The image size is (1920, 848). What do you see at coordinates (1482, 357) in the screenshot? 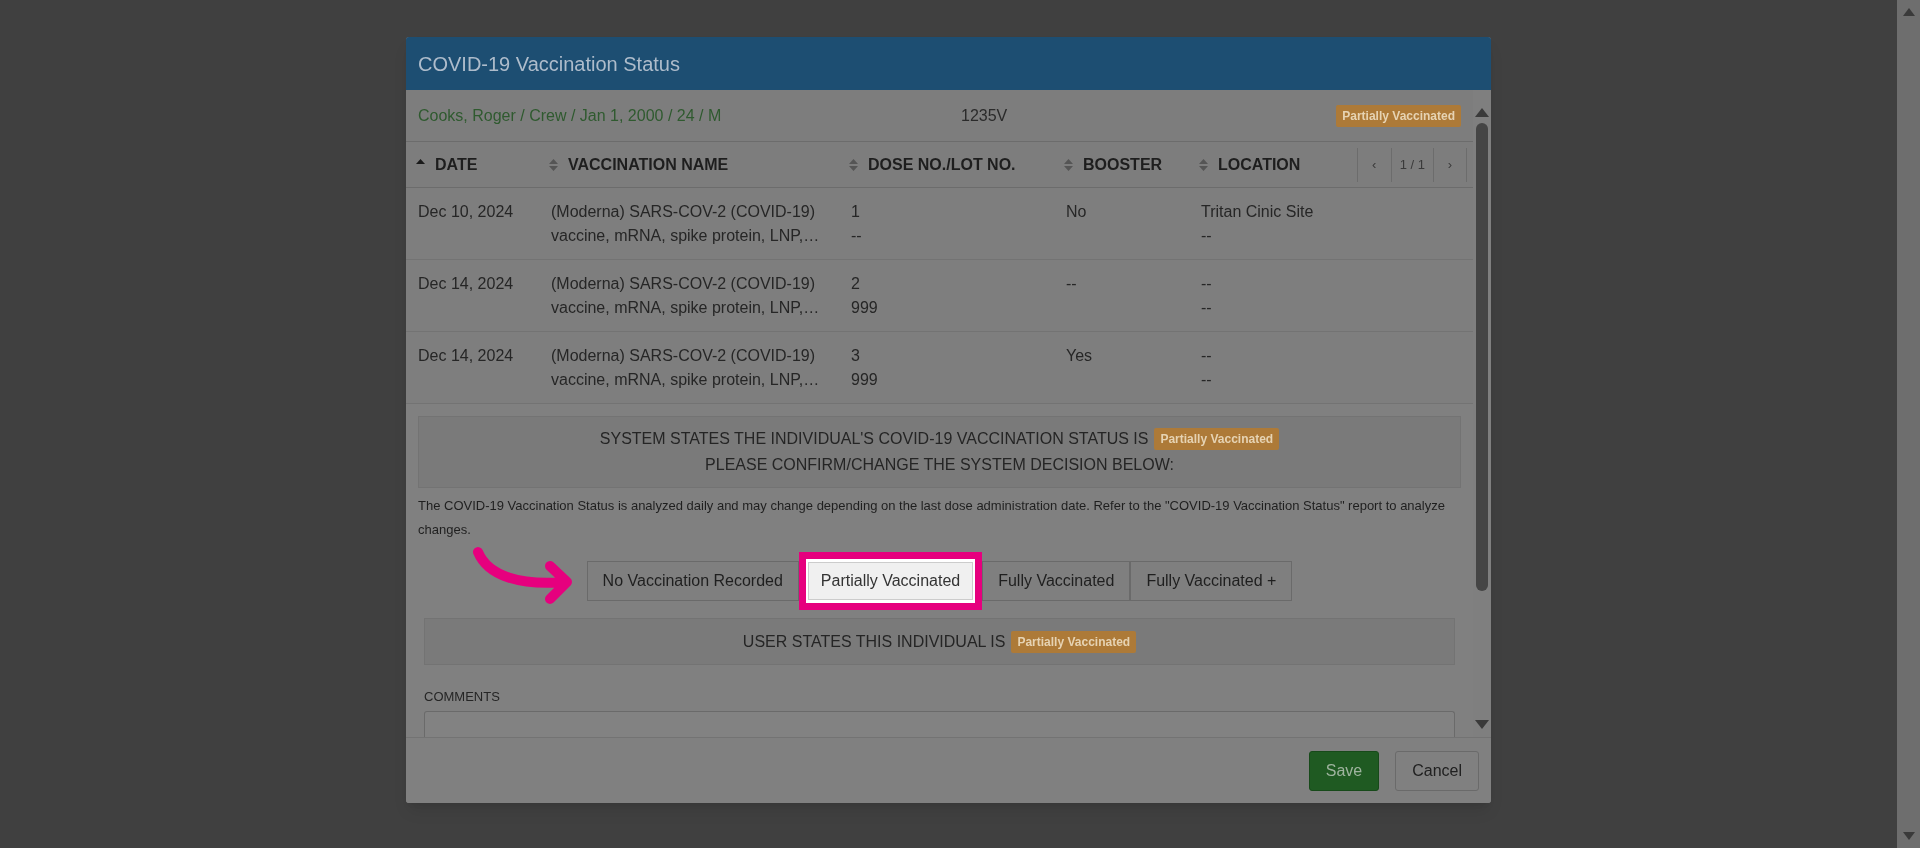
I see `scrollbar-thumb` at bounding box center [1482, 357].